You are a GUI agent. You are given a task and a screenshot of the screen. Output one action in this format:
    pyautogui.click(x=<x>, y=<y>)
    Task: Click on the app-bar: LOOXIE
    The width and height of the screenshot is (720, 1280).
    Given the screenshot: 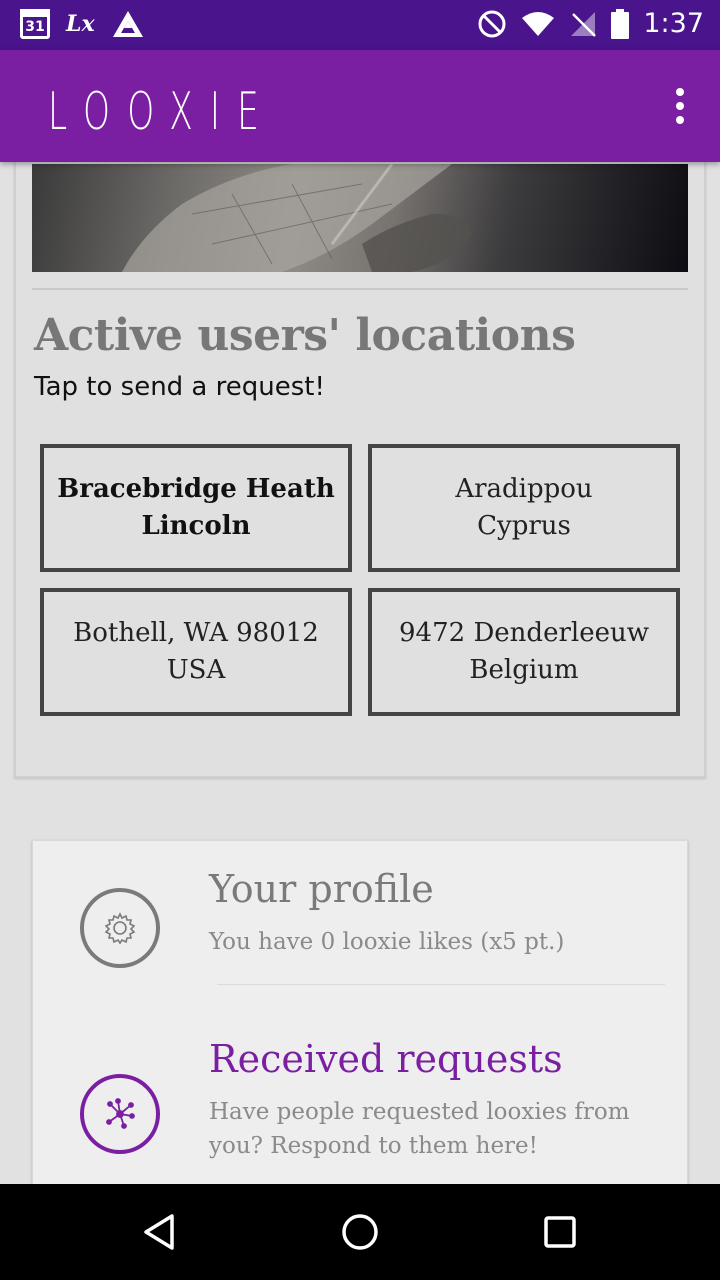 What is the action you would take?
    pyautogui.click(x=360, y=106)
    